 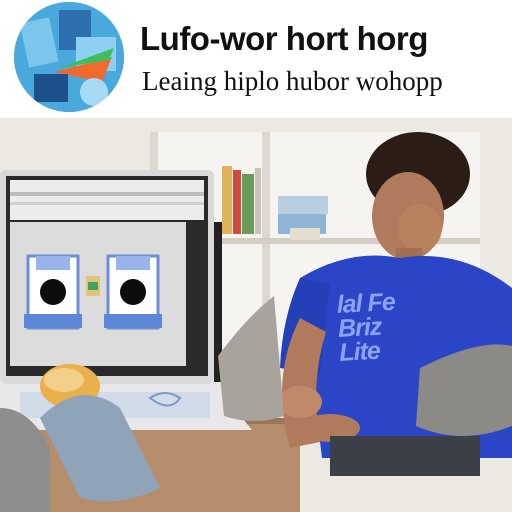 I want to click on tshirt-print-text: lal Fe Briz Lite, so click(x=366, y=327).